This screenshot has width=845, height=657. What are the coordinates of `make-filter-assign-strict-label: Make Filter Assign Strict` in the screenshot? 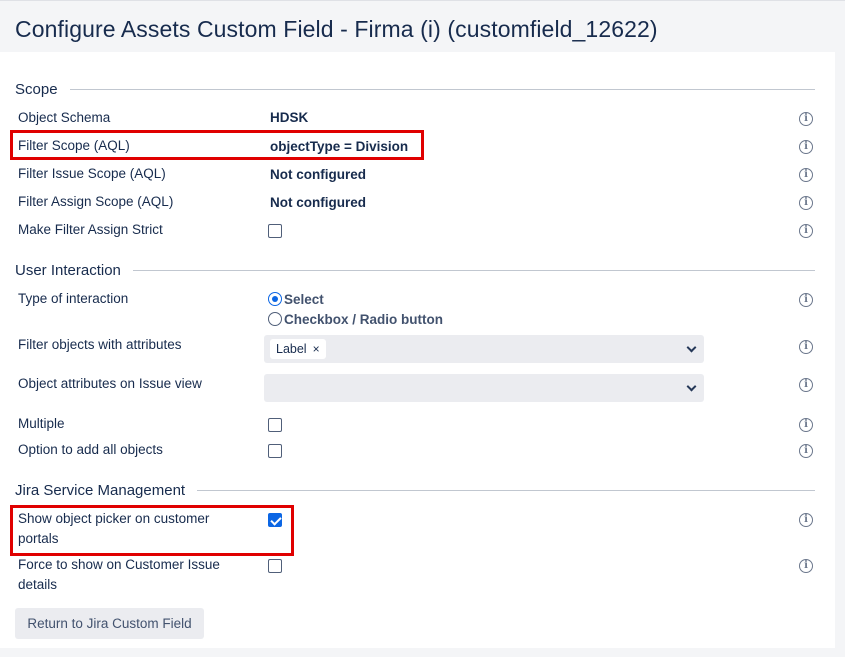 It's located at (90, 229).